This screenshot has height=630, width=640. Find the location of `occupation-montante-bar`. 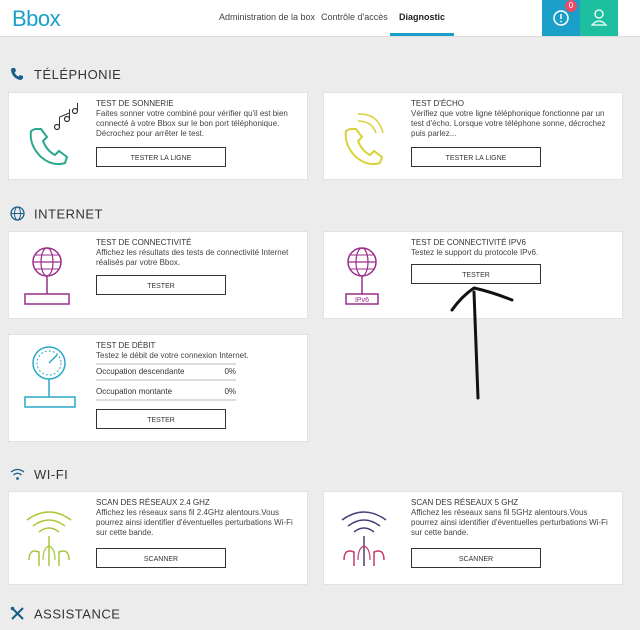

occupation-montante-bar is located at coordinates (166, 400).